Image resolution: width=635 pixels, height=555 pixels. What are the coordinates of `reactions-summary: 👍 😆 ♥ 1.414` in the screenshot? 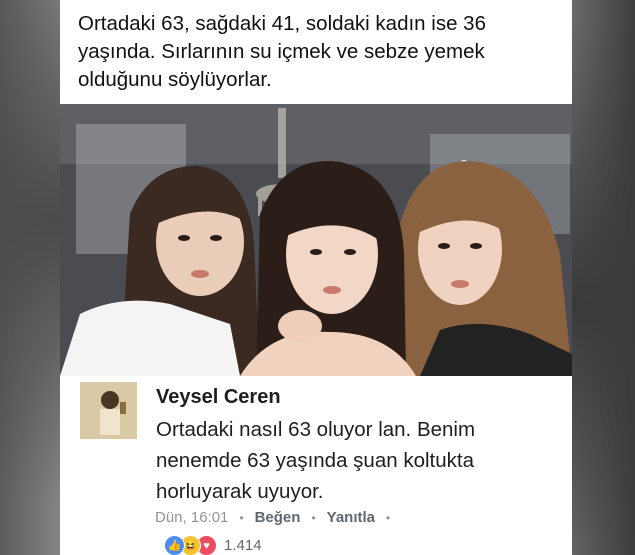 It's located at (213, 545).